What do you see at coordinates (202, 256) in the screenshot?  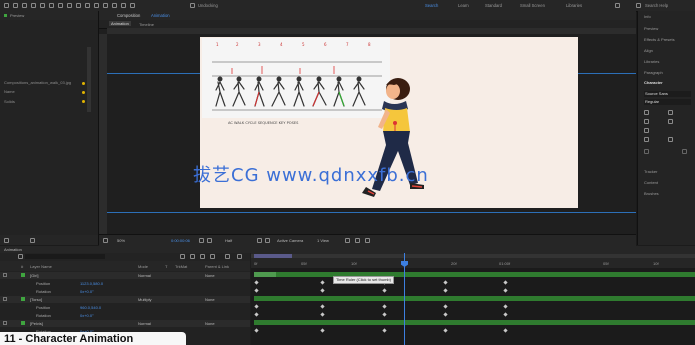 I see `frame-blending-icon` at bounding box center [202, 256].